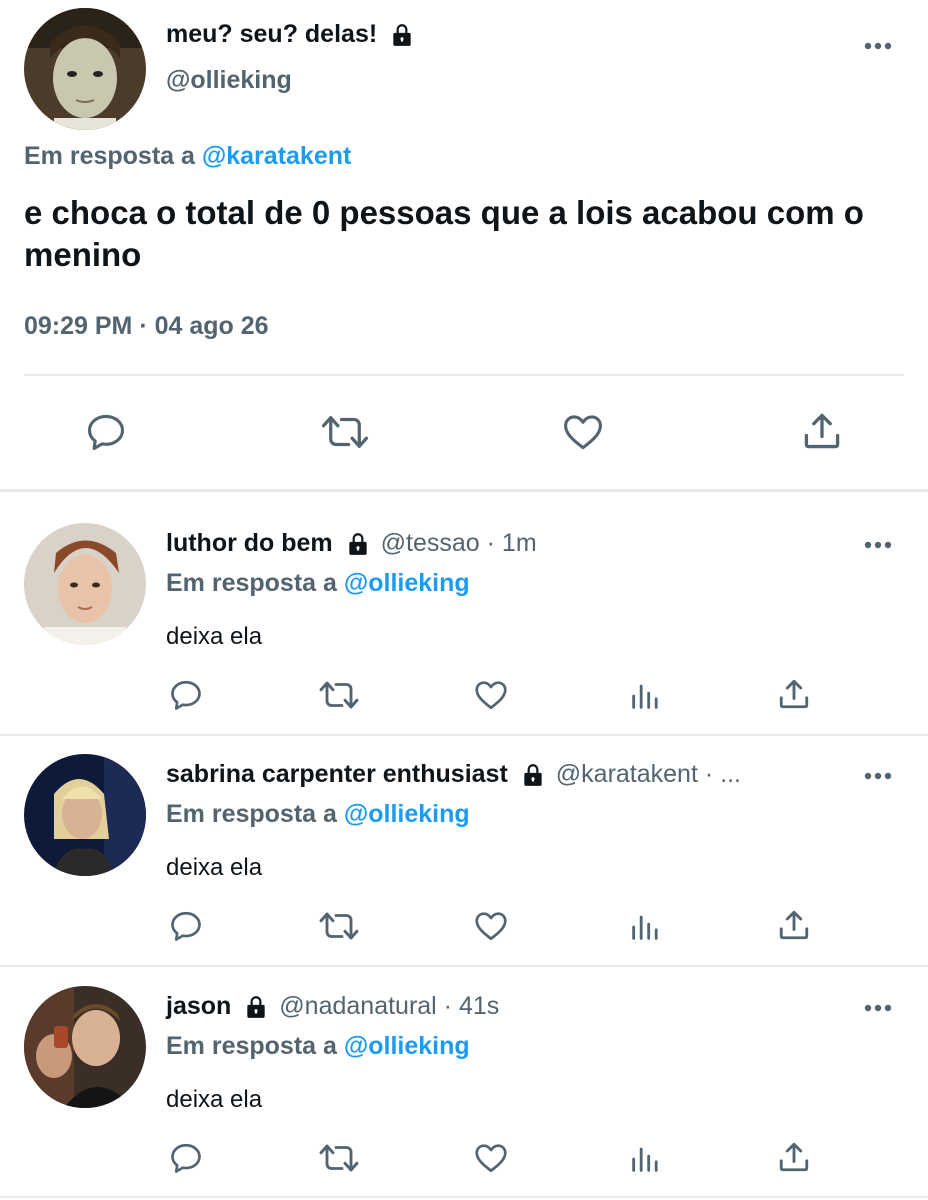 The image size is (928, 1200). I want to click on reply-context: Em resposta a @karatakent, so click(187, 156).